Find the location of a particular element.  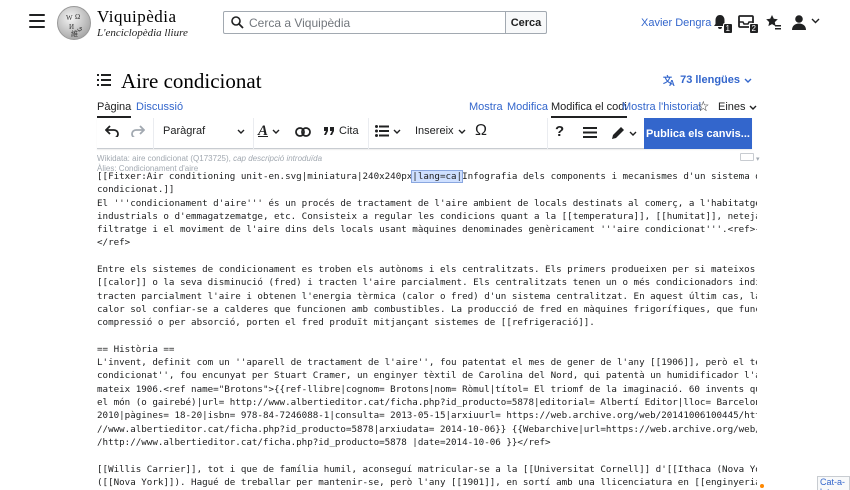

svg-text: A is located at coordinates (672, 82).